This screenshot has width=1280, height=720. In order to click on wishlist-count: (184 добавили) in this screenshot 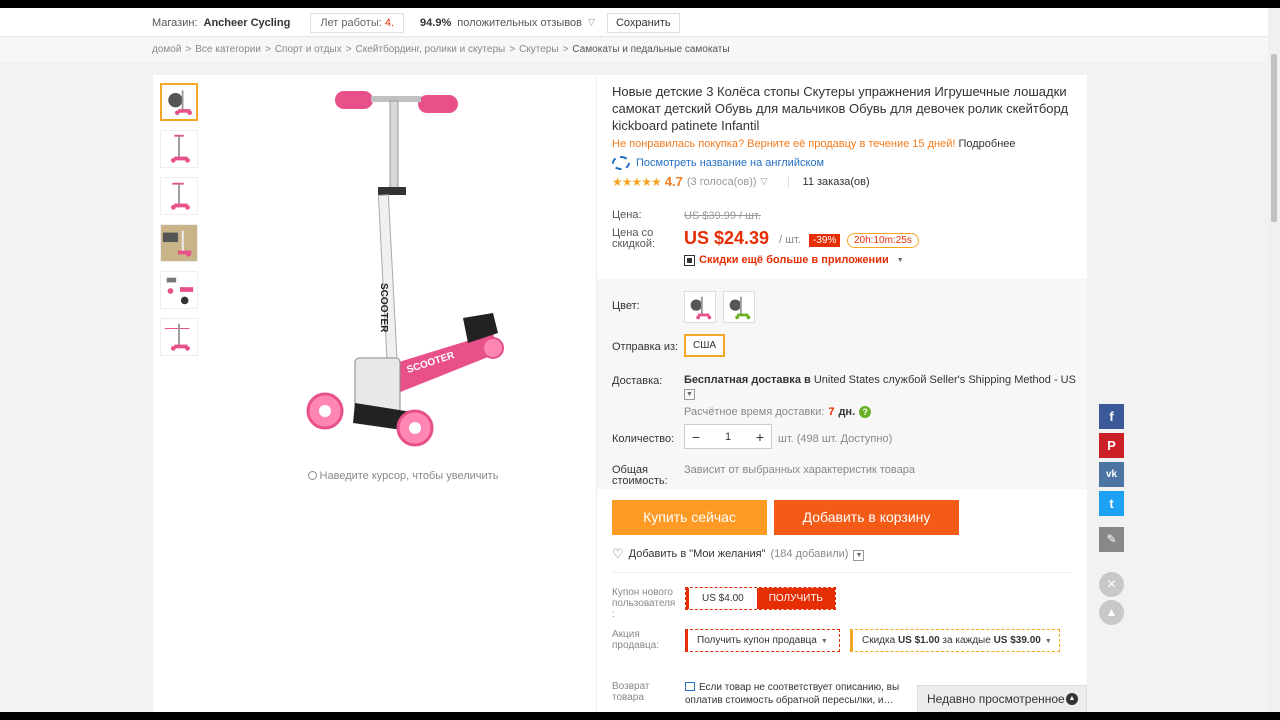, I will do `click(809, 554)`.